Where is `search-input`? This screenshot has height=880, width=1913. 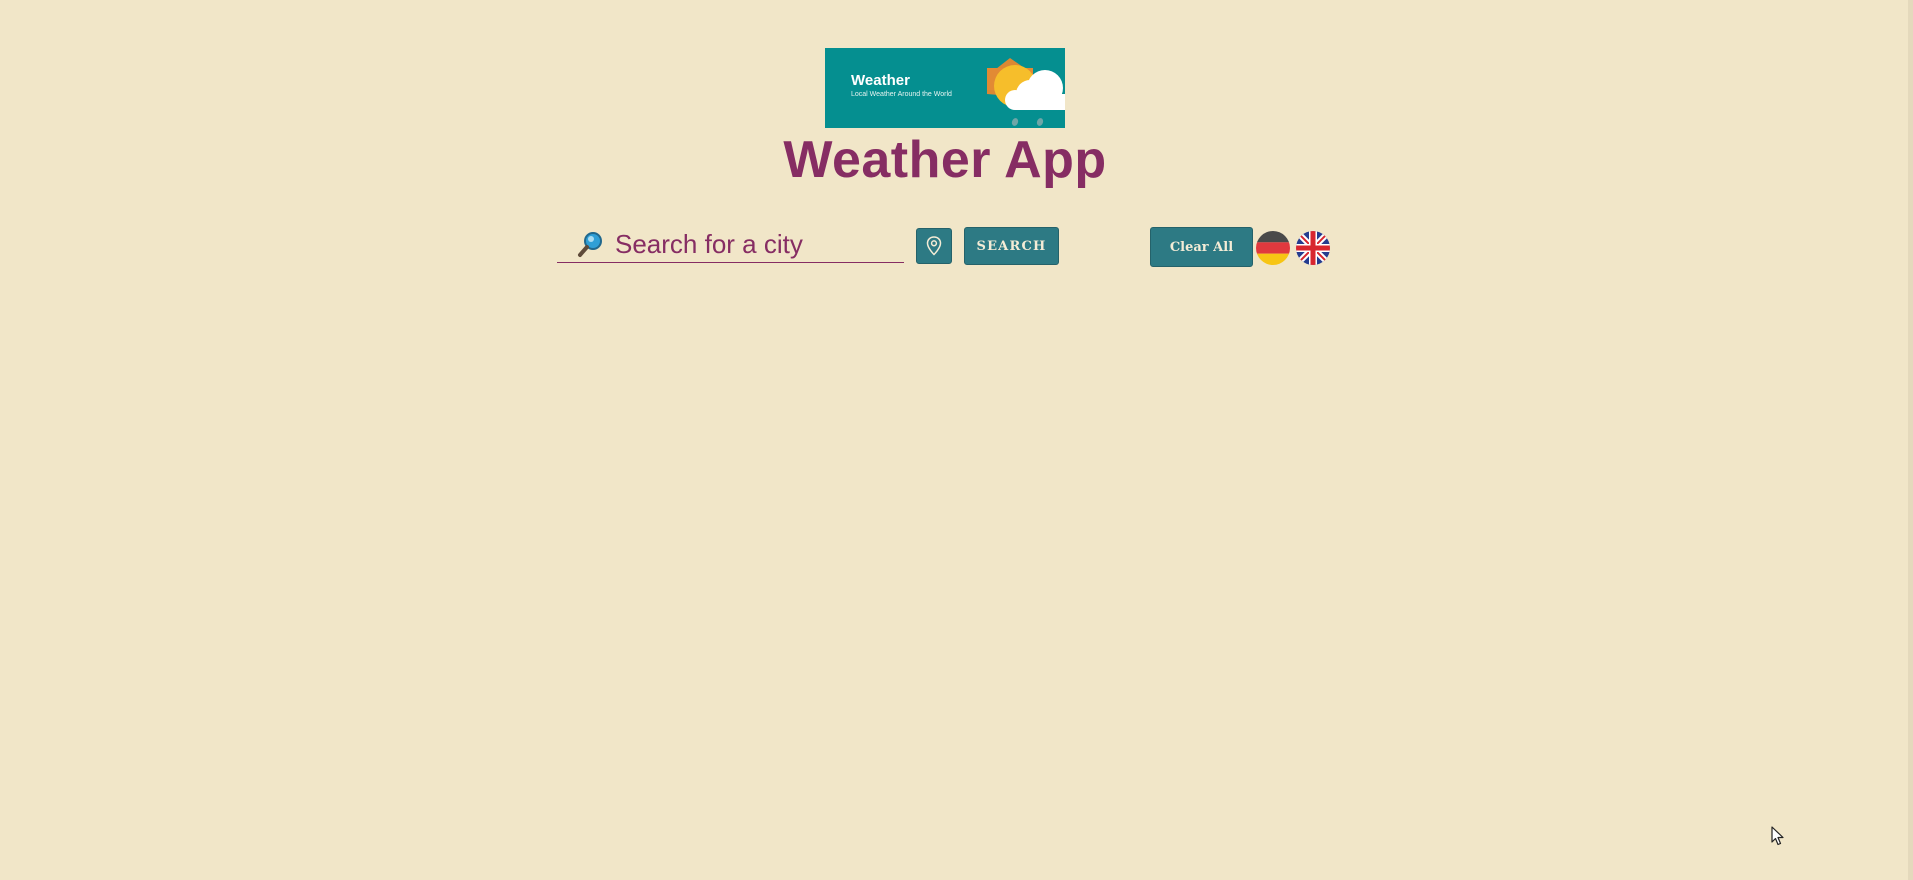
search-input is located at coordinates (757, 244).